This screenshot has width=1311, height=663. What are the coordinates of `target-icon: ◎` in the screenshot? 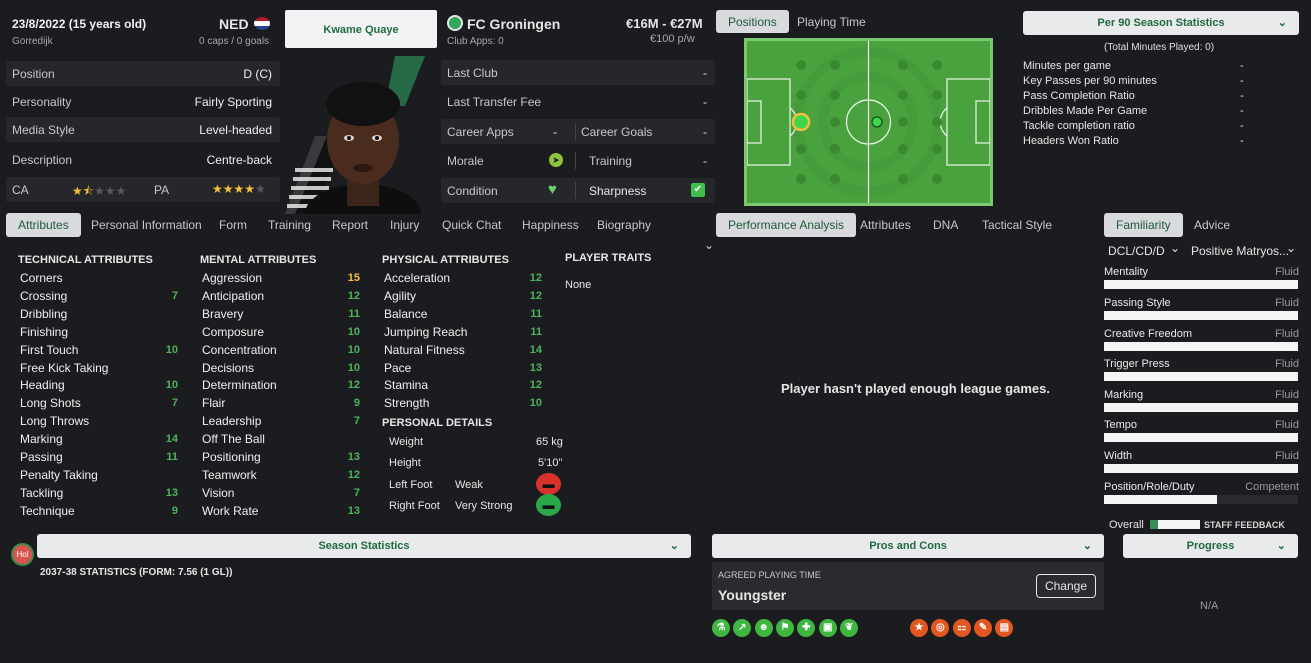 It's located at (940, 628).